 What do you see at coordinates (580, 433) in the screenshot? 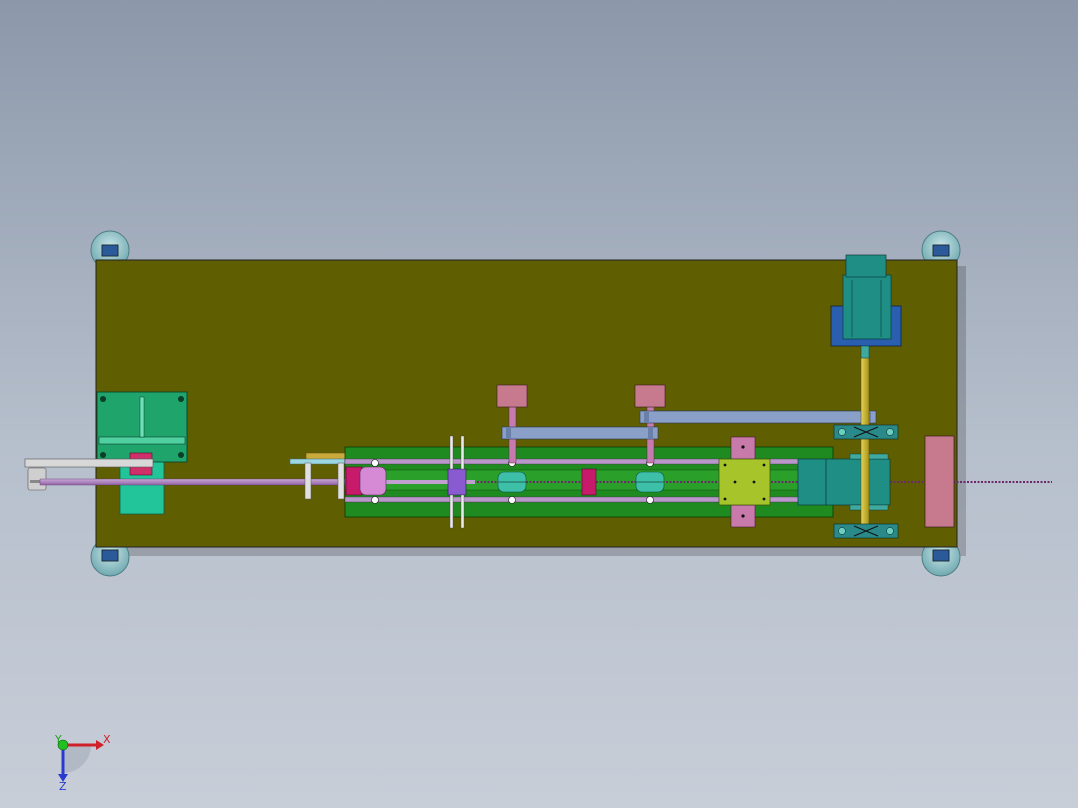
I see `slate-crossbar-lower` at bounding box center [580, 433].